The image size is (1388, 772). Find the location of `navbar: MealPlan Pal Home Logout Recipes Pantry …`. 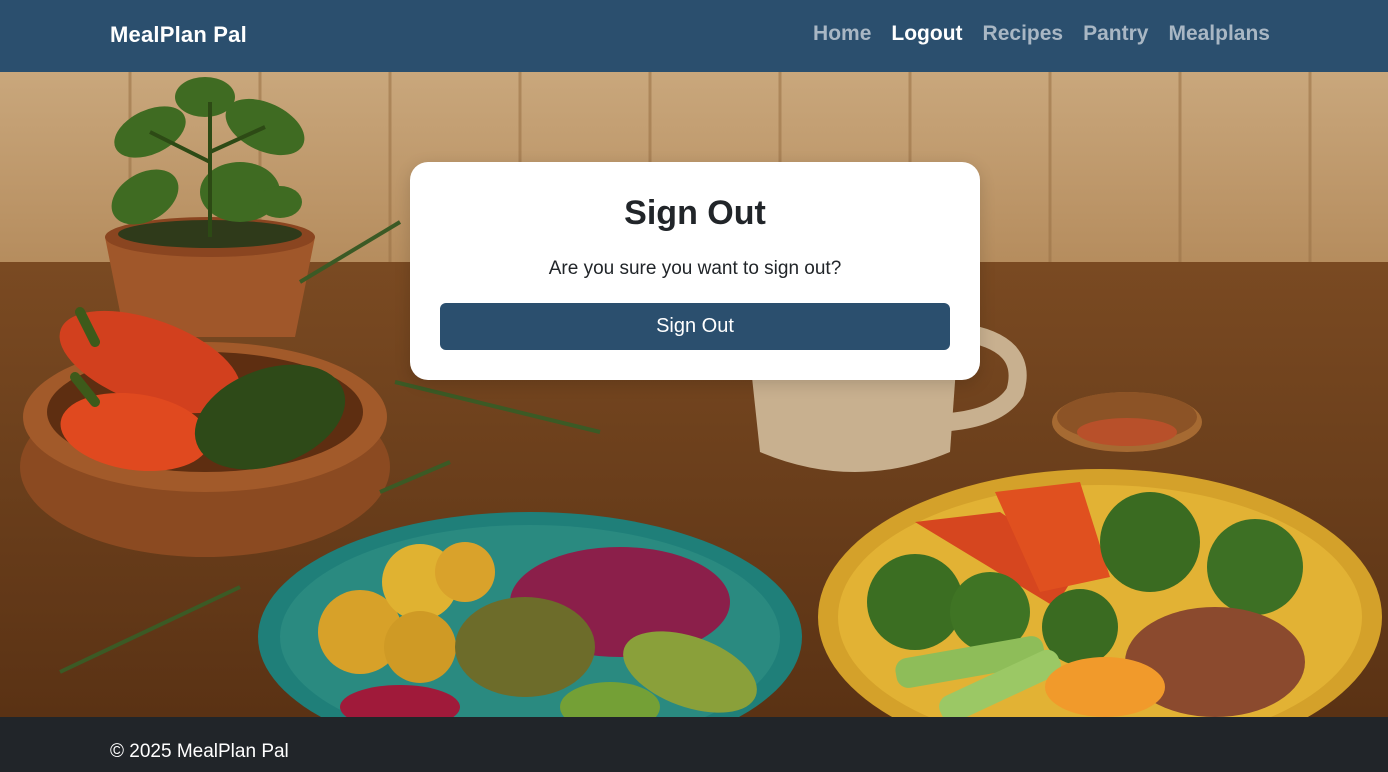

navbar: MealPlan Pal Home Logout Recipes Pantry … is located at coordinates (694, 36).